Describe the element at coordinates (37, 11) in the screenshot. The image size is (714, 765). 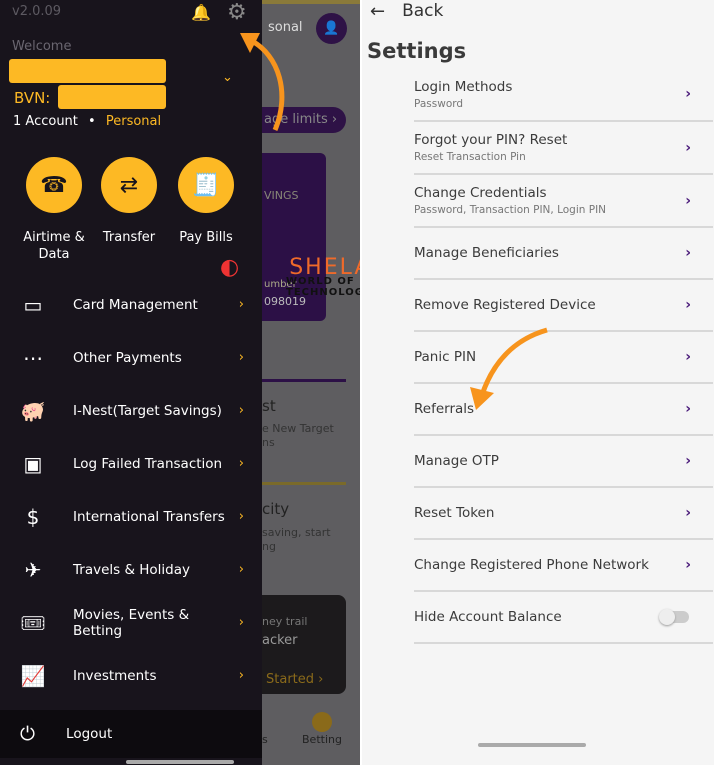
I see `app-version: v2.0.09` at that location.